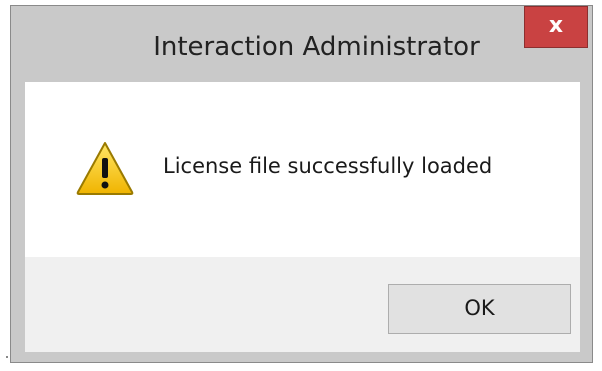  Describe the element at coordinates (105, 168) in the screenshot. I see `warning-icon` at that location.